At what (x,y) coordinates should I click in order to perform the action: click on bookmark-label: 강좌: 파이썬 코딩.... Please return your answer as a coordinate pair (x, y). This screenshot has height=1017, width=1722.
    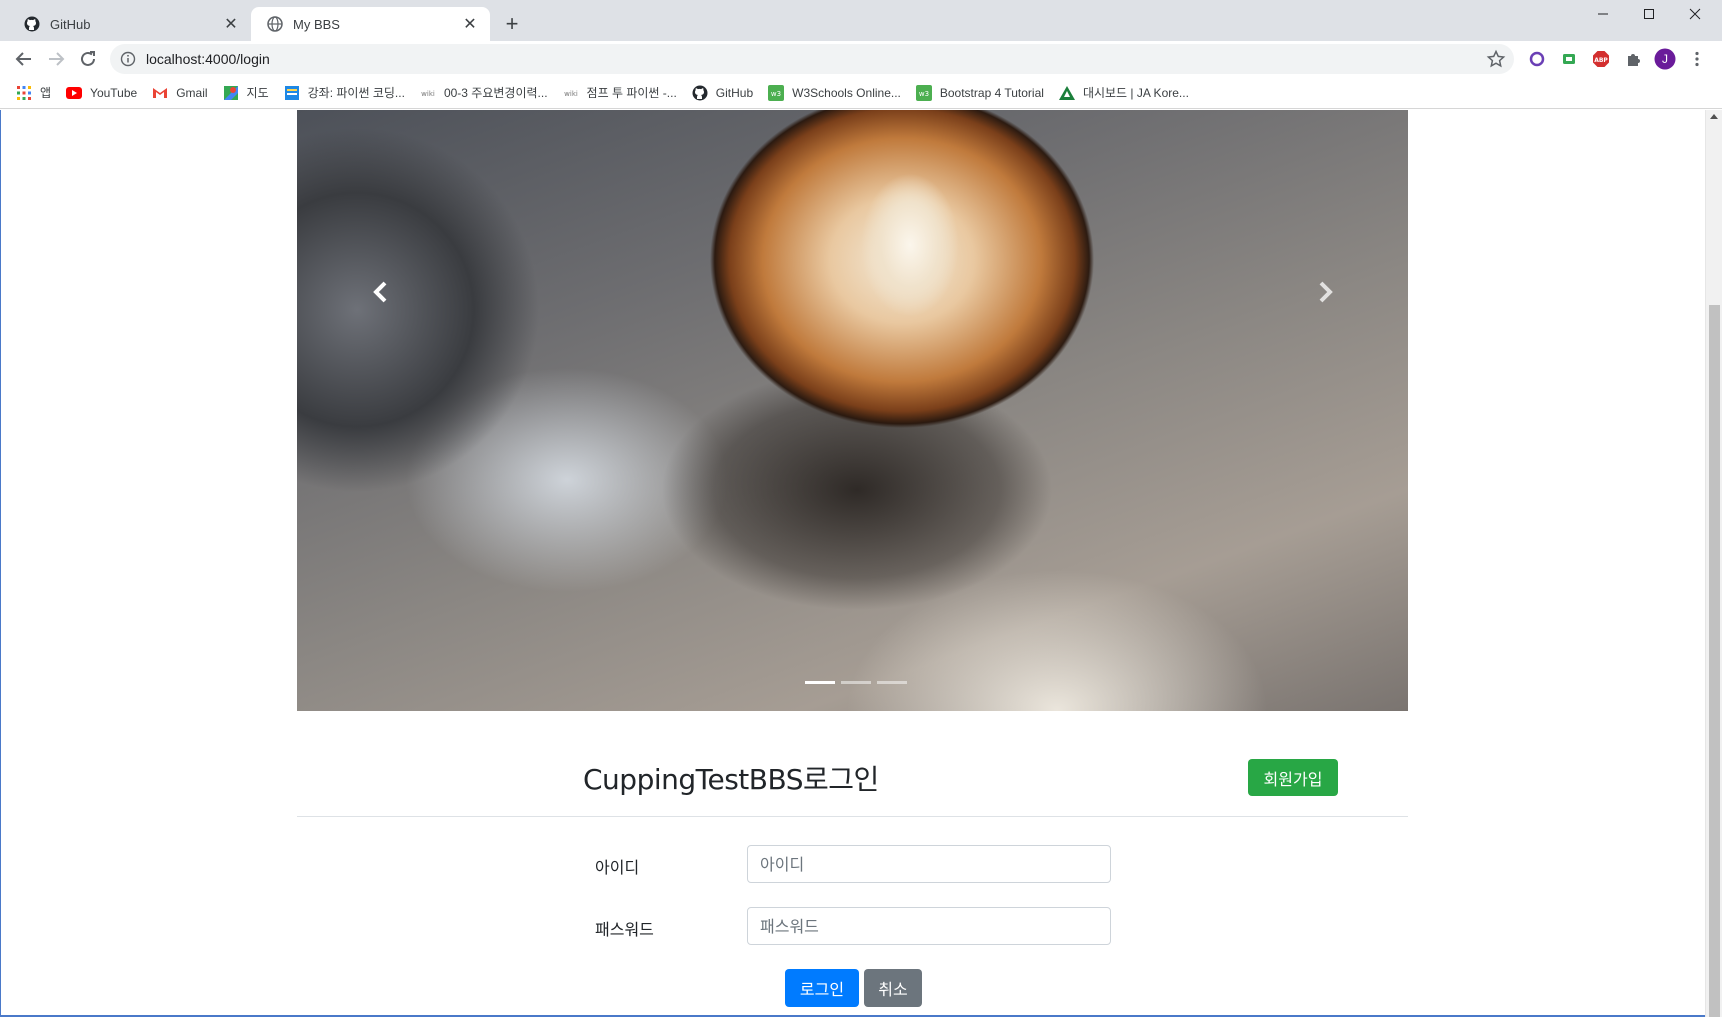
    Looking at the image, I should click on (356, 93).